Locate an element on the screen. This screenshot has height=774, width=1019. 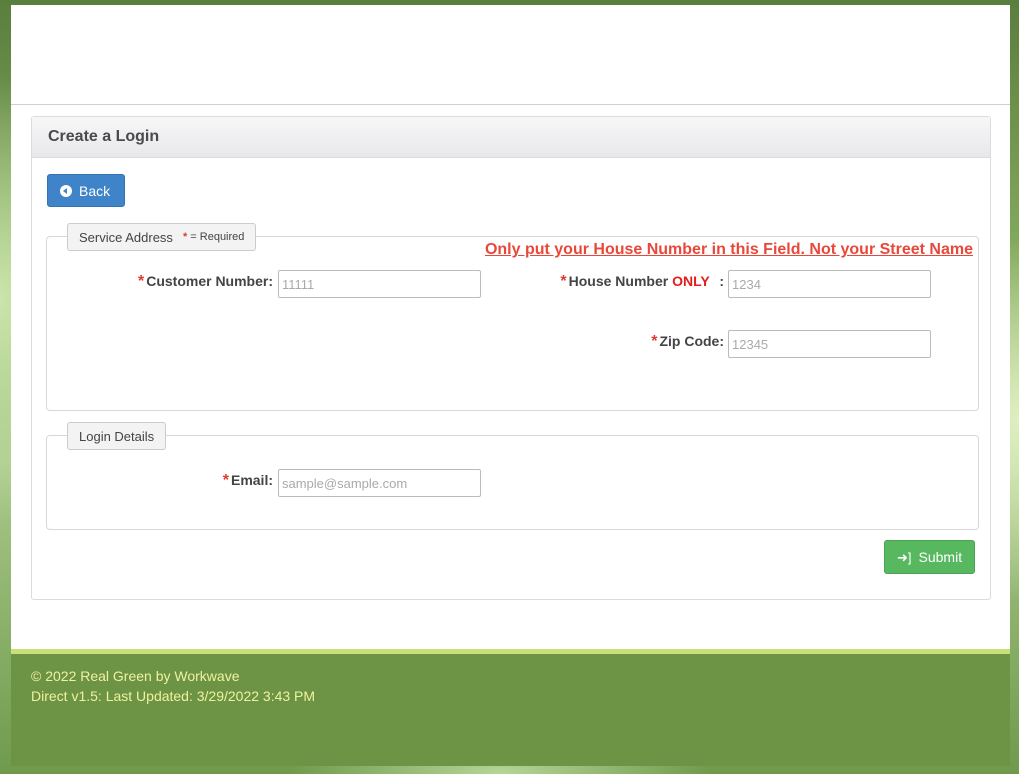
house-number-input is located at coordinates (829, 284).